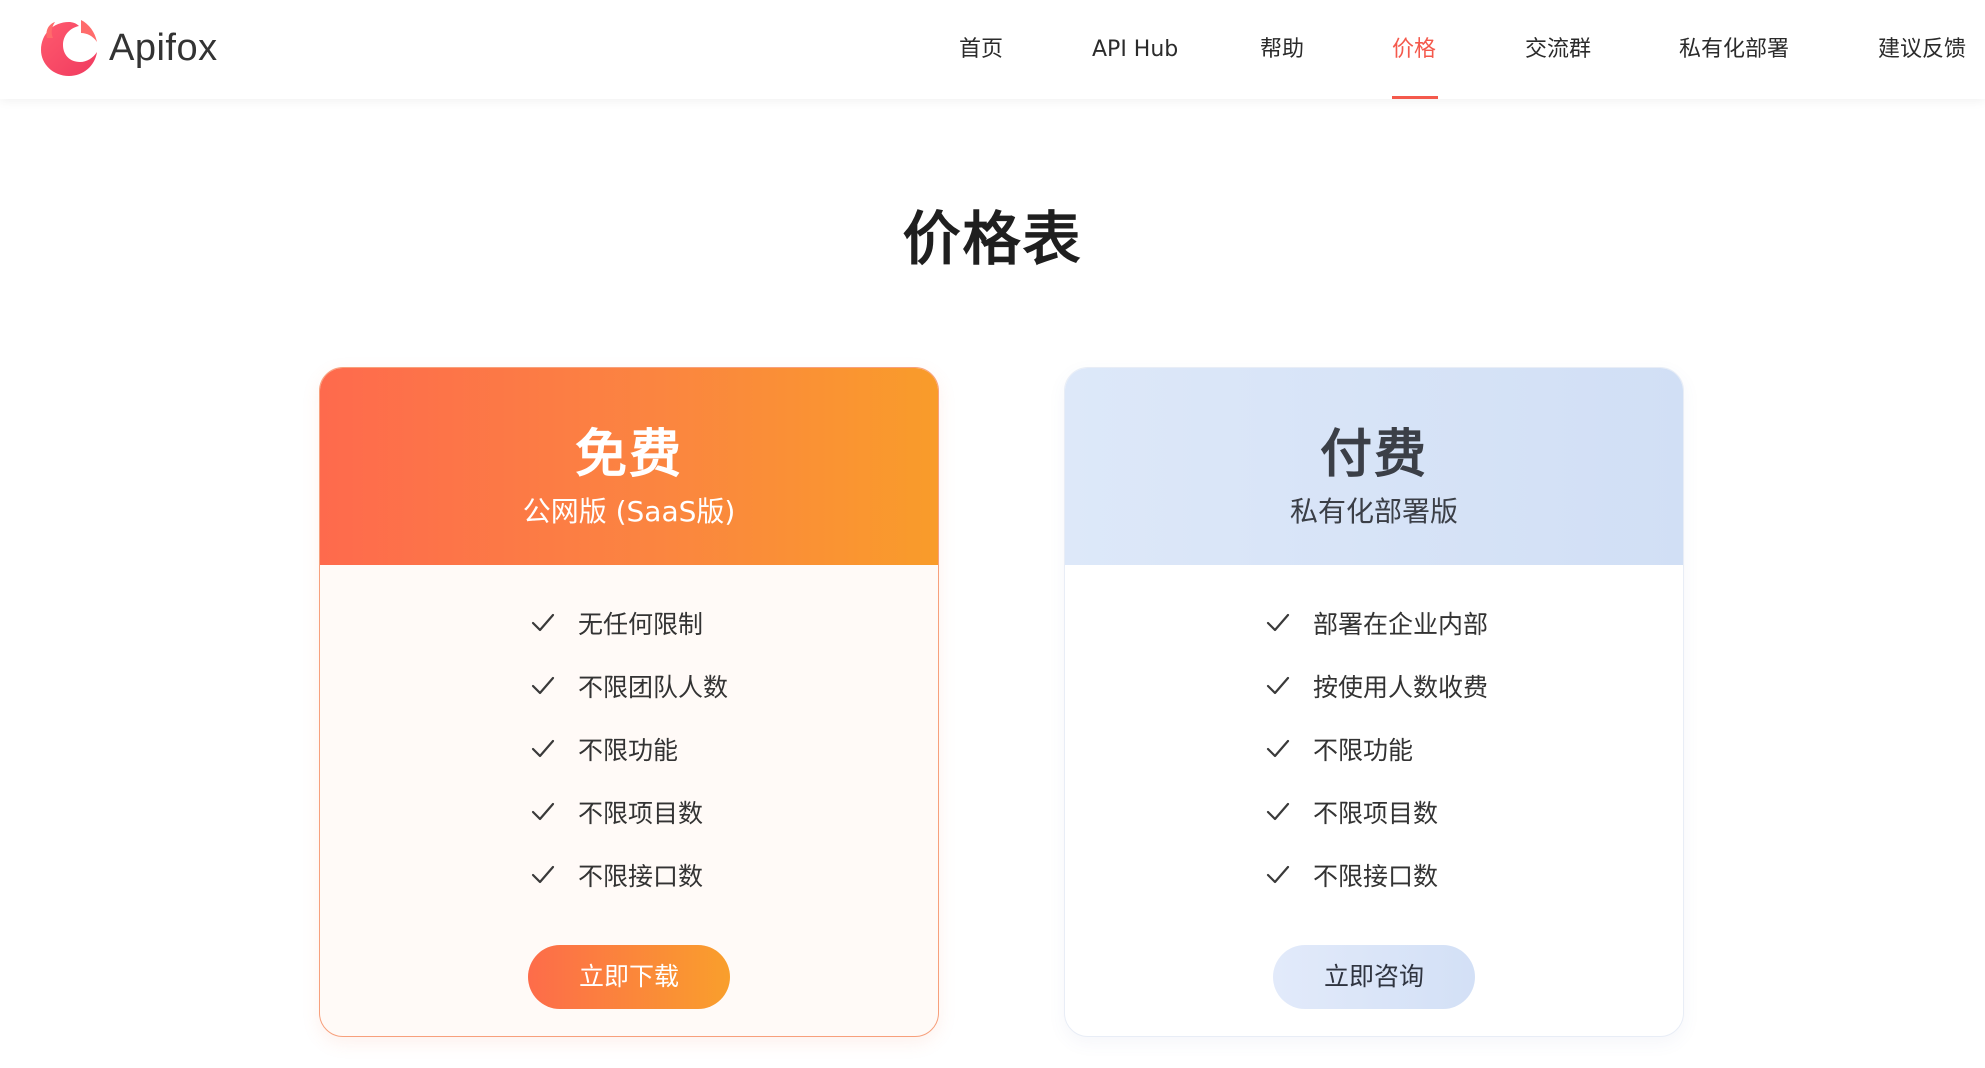 The image size is (1985, 1068). I want to click on feature-label: 无任何限制, so click(641, 624).